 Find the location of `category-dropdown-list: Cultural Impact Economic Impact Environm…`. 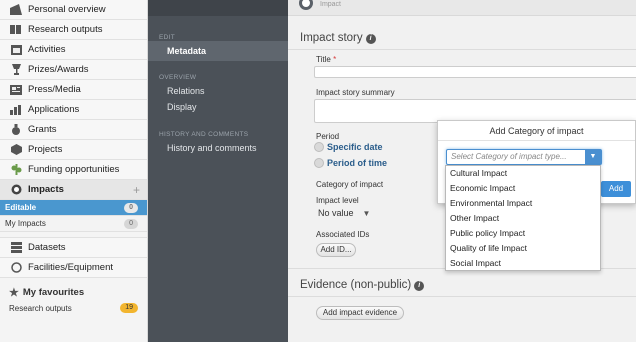

category-dropdown-list: Cultural Impact Economic Impact Environm… is located at coordinates (523, 218).